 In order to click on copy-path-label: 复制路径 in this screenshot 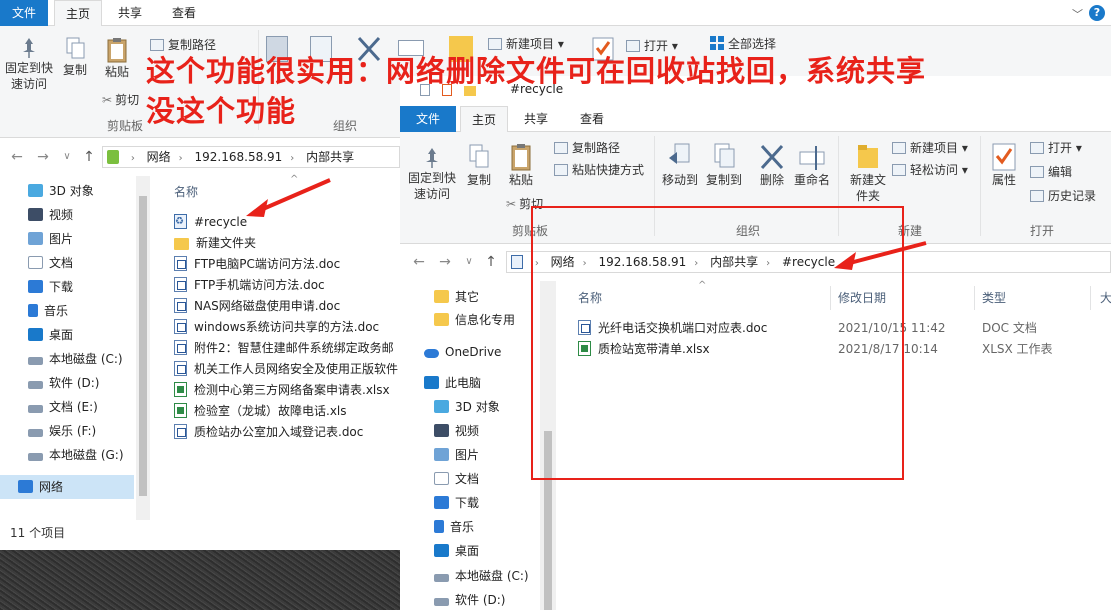, I will do `click(596, 148)`.